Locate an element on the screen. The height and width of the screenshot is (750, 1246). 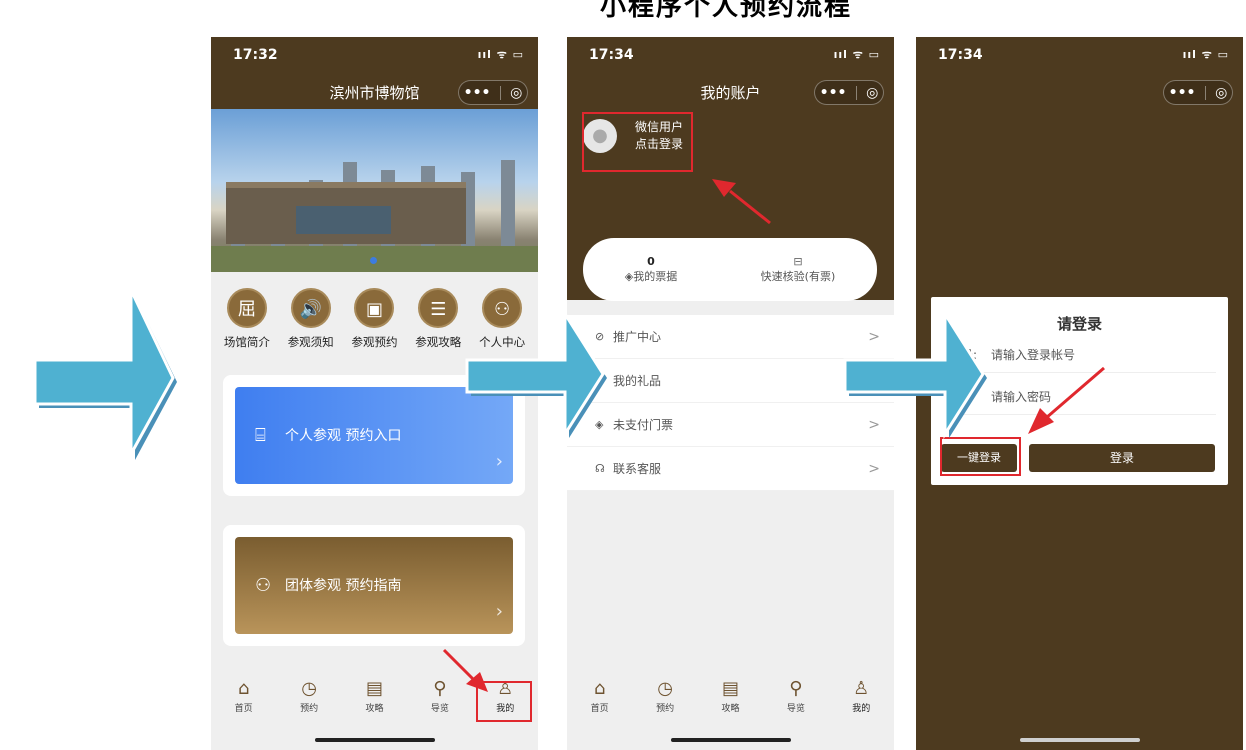
quick-verify: ⊟ 快速核验(有票) is located at coordinates (798, 269).